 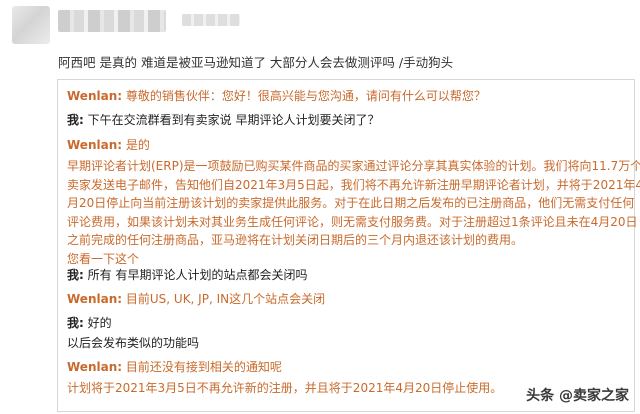 I want to click on message-text: 目前还没有接到相关的通知呢, so click(x=203, y=367).